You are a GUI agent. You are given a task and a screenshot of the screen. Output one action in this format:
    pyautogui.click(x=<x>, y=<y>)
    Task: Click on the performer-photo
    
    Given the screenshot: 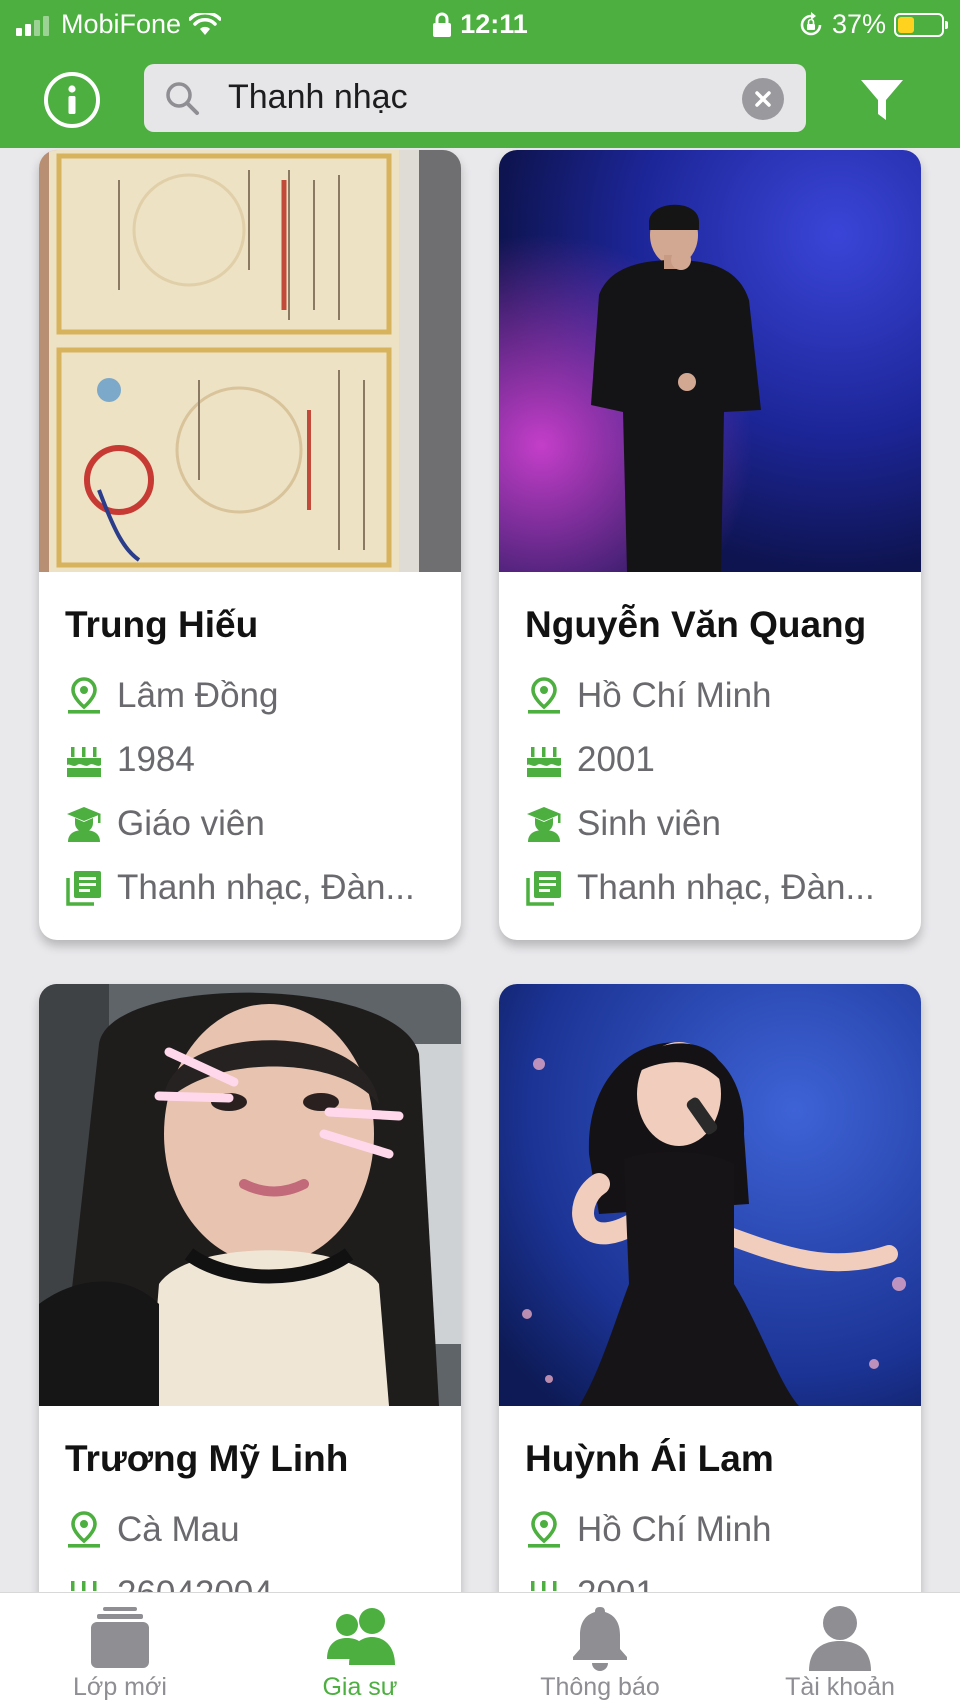 What is the action you would take?
    pyautogui.click(x=710, y=1195)
    